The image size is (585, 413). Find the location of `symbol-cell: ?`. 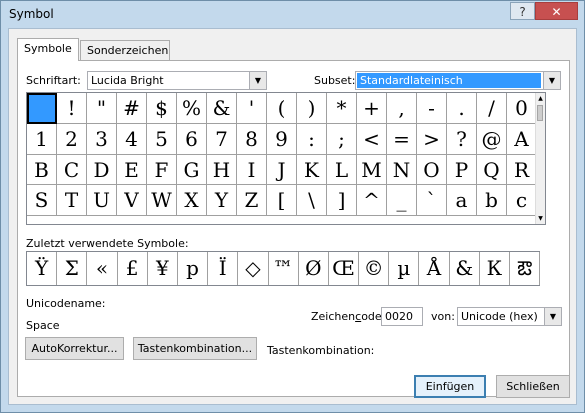

symbol-cell: ? is located at coordinates (462, 139).